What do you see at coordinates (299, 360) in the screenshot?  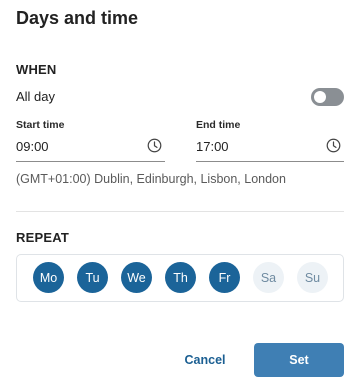 I see `set-button: Set` at bounding box center [299, 360].